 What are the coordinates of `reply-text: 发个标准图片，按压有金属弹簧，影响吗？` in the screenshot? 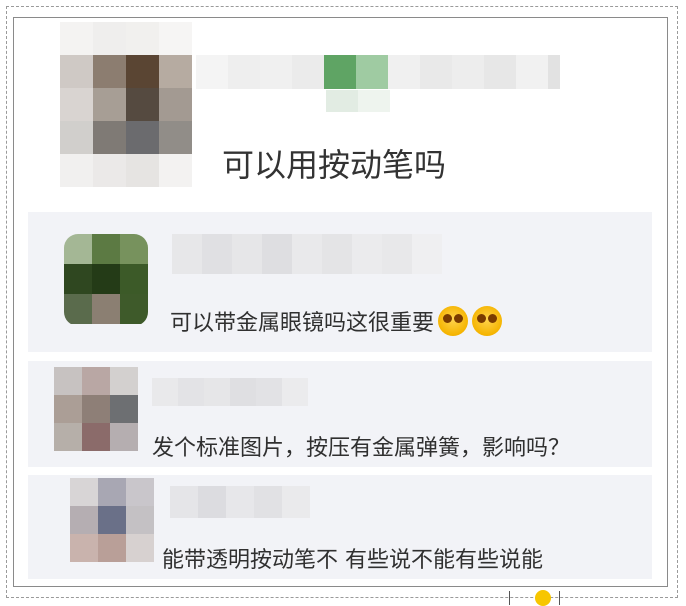 It's located at (361, 448).